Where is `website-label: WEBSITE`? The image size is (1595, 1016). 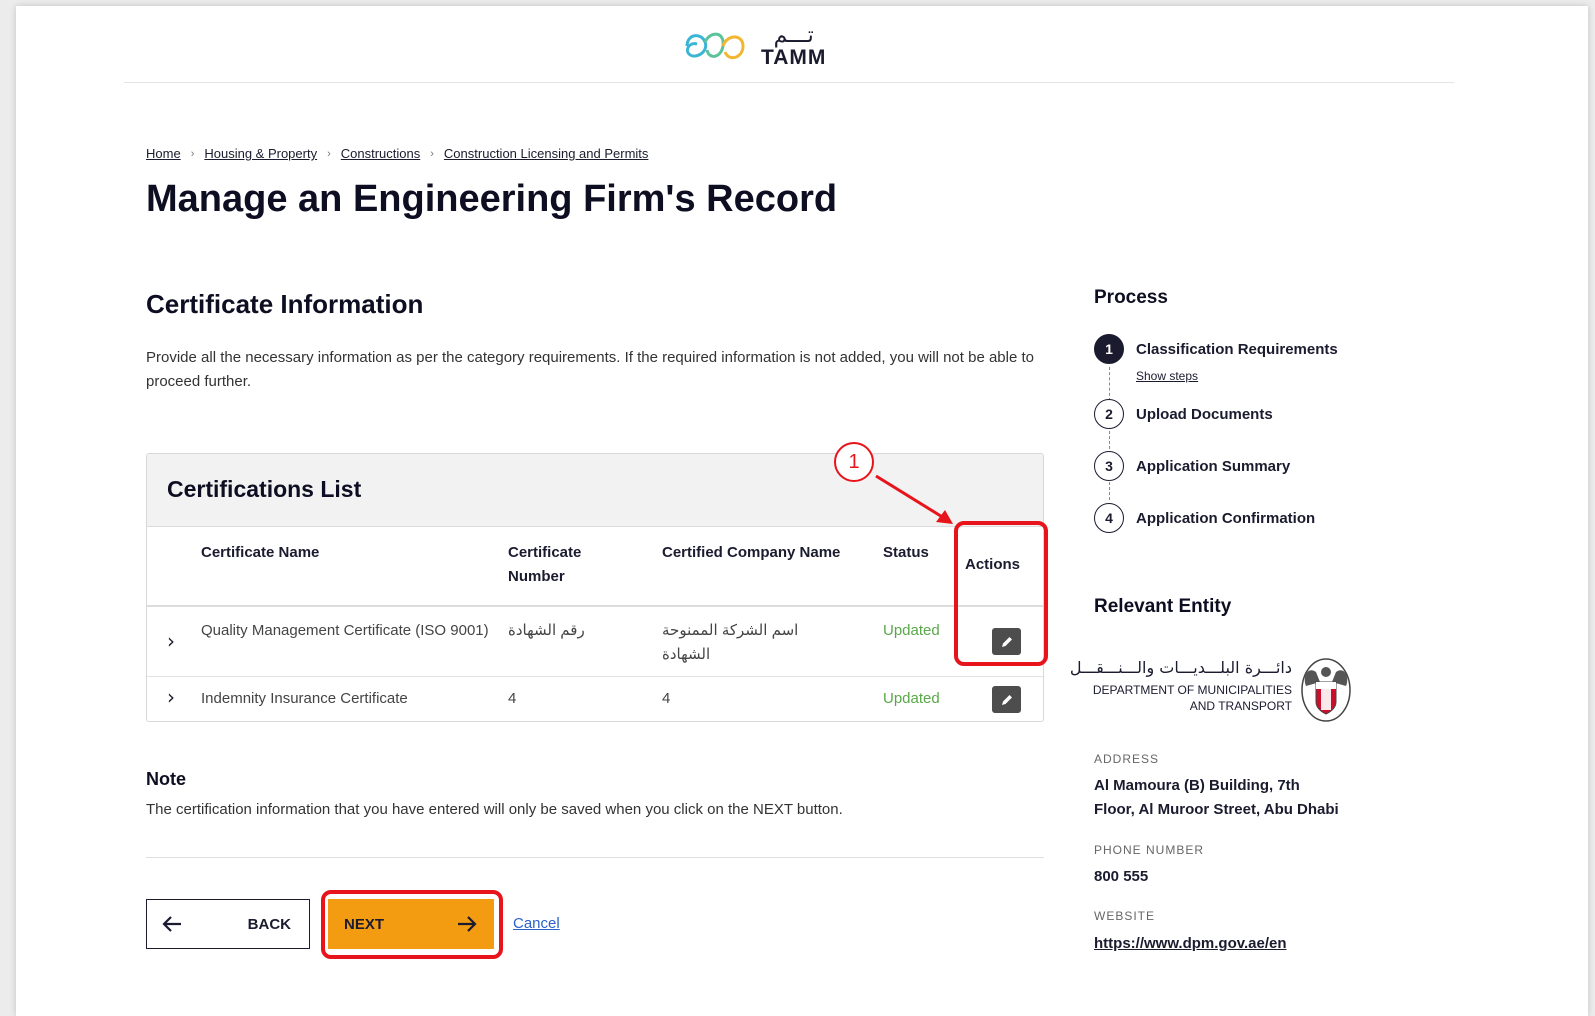 website-label: WEBSITE is located at coordinates (1125, 916).